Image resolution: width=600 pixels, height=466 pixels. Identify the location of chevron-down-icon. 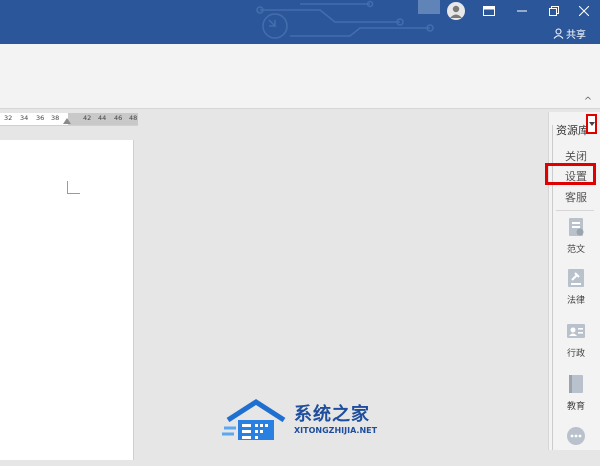
(592, 124).